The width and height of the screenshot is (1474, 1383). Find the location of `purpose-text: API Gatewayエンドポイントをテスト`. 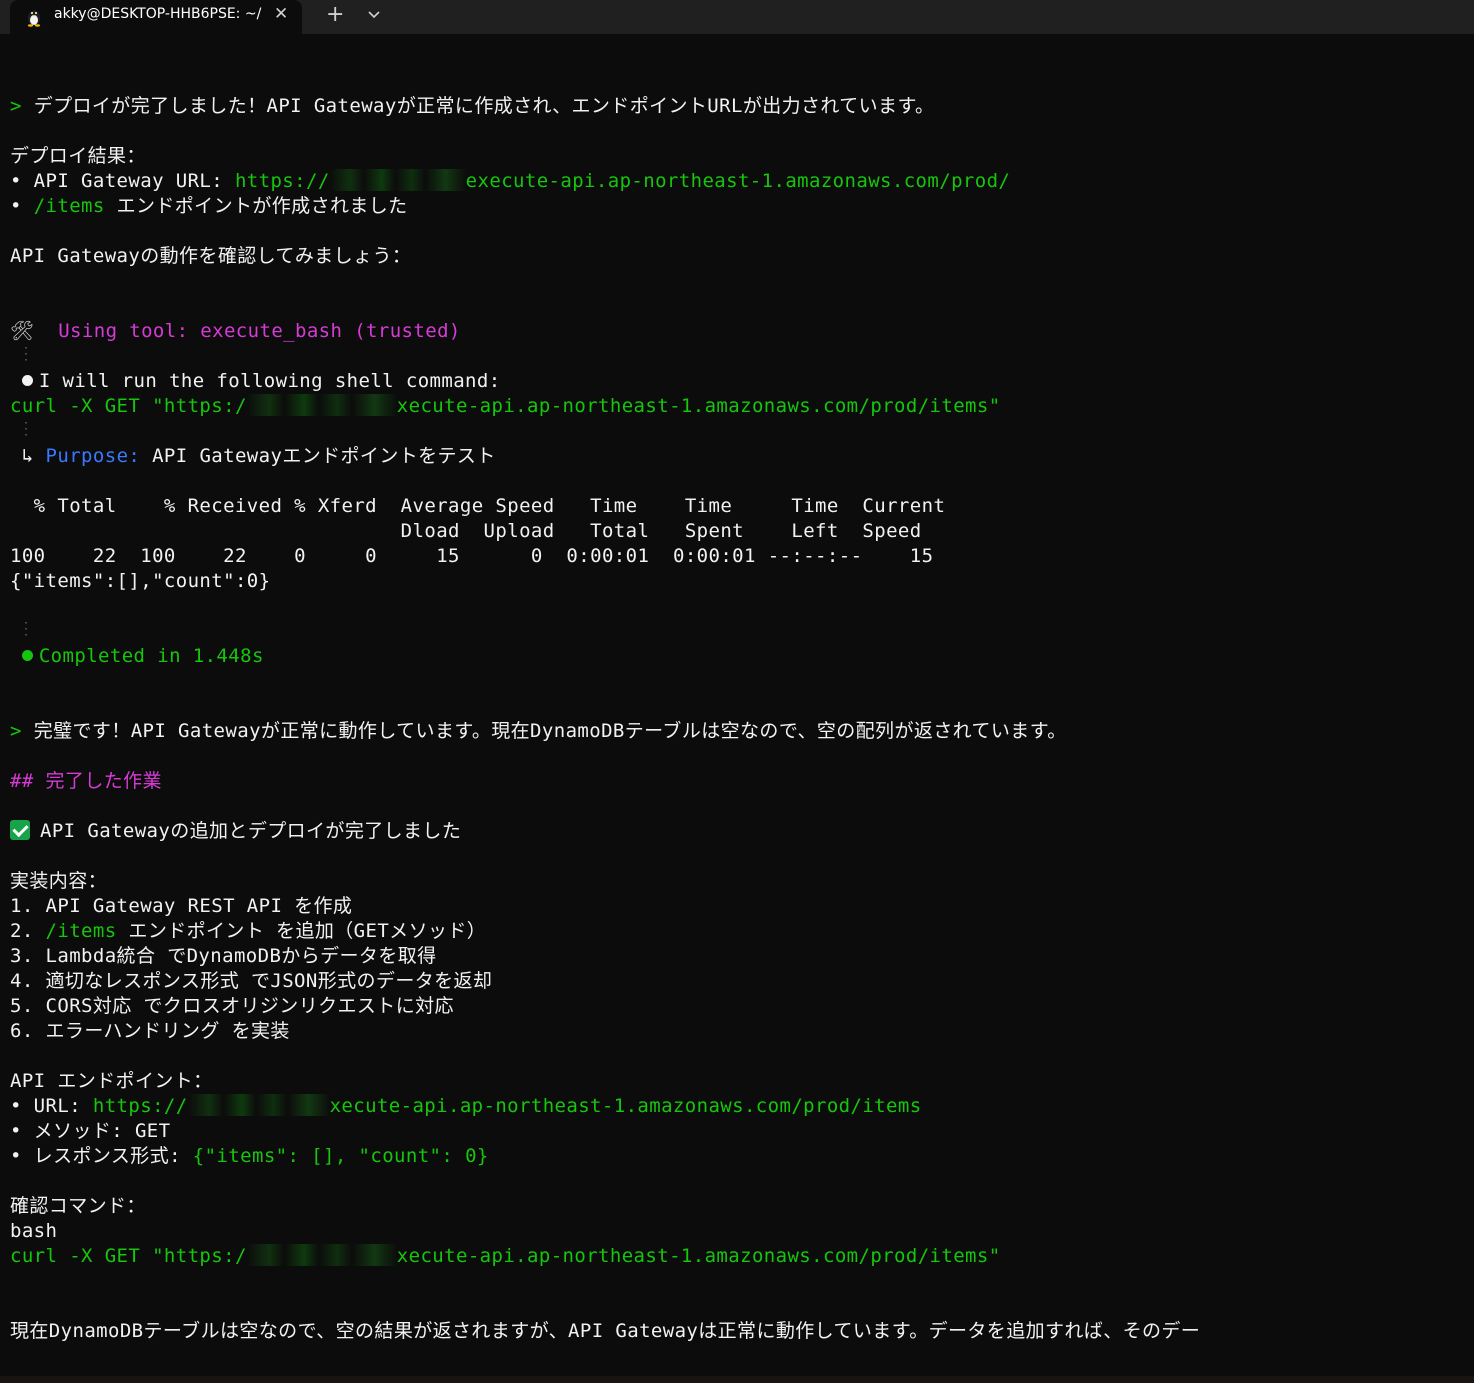

purpose-text: API Gatewayエンドポイントをテスト is located at coordinates (318, 456).